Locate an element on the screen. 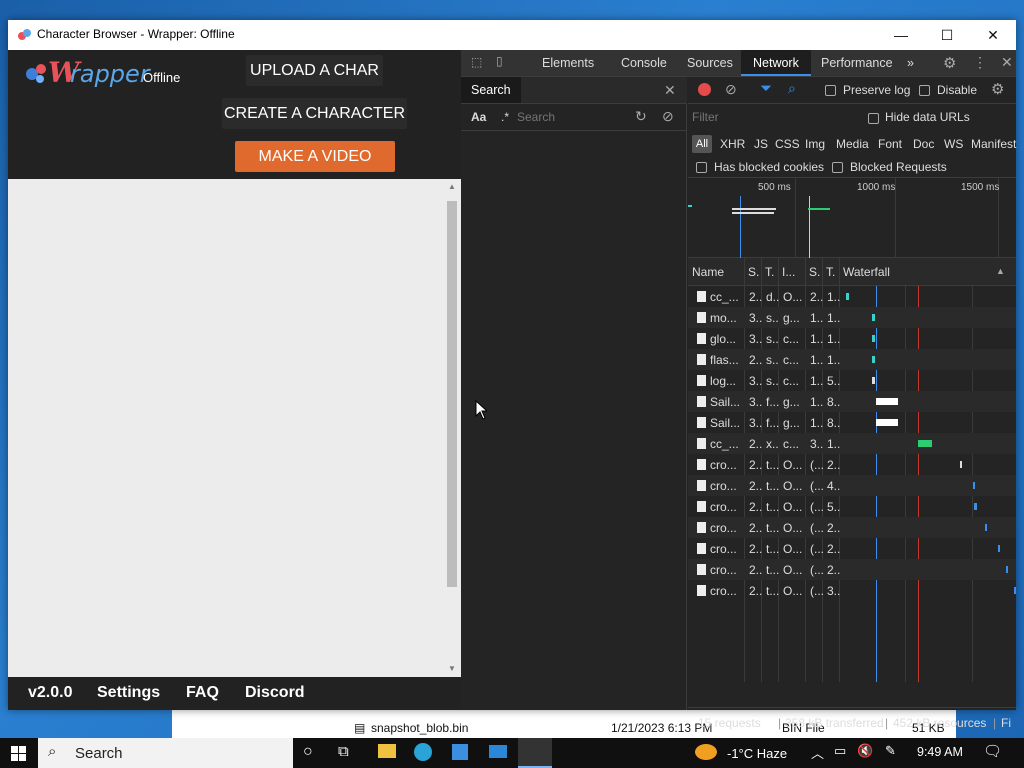  close-search-icon: ✕ is located at coordinates (670, 90).